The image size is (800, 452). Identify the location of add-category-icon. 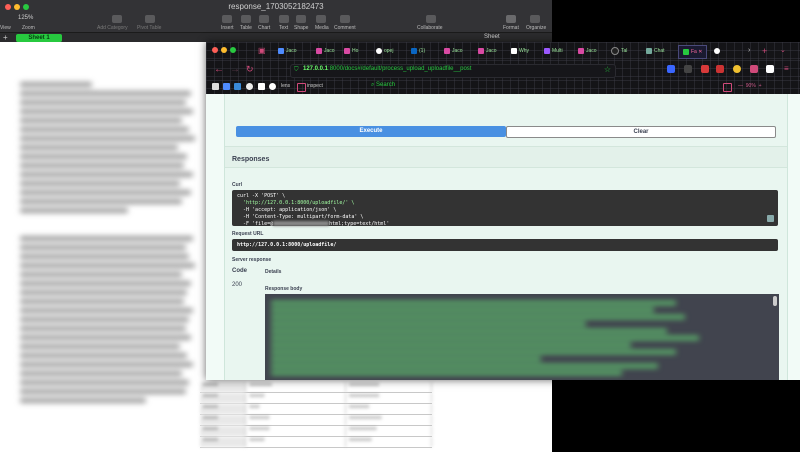
(117, 19).